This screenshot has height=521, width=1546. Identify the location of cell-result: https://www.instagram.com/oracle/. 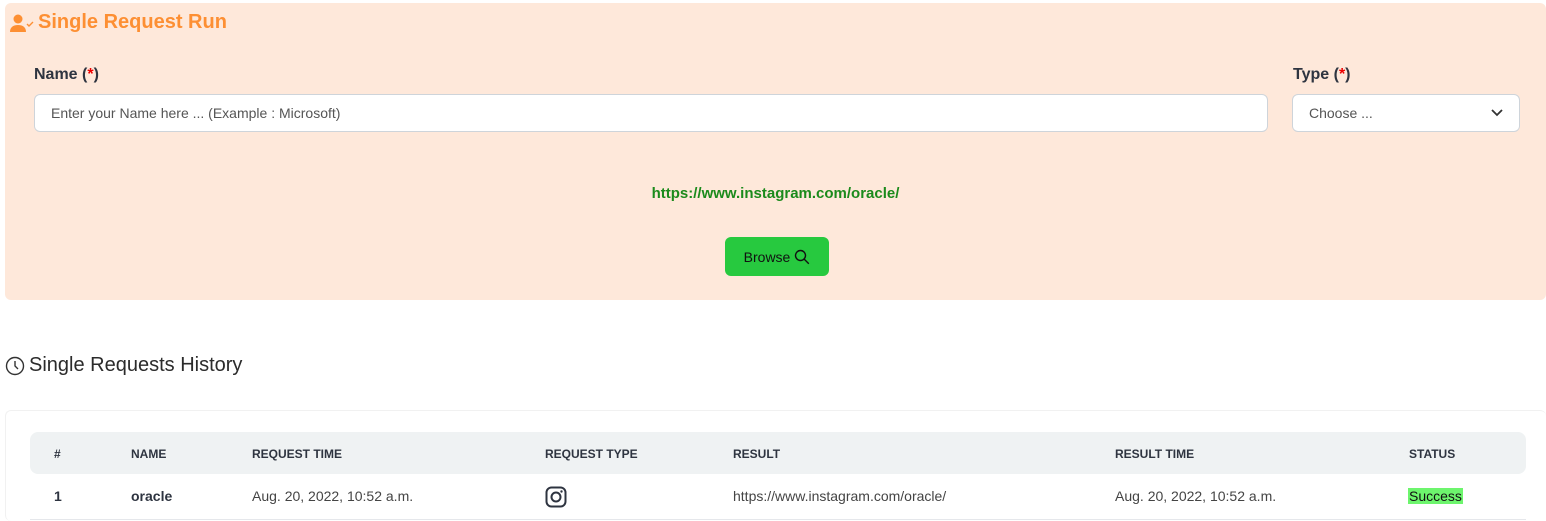
(839, 496).